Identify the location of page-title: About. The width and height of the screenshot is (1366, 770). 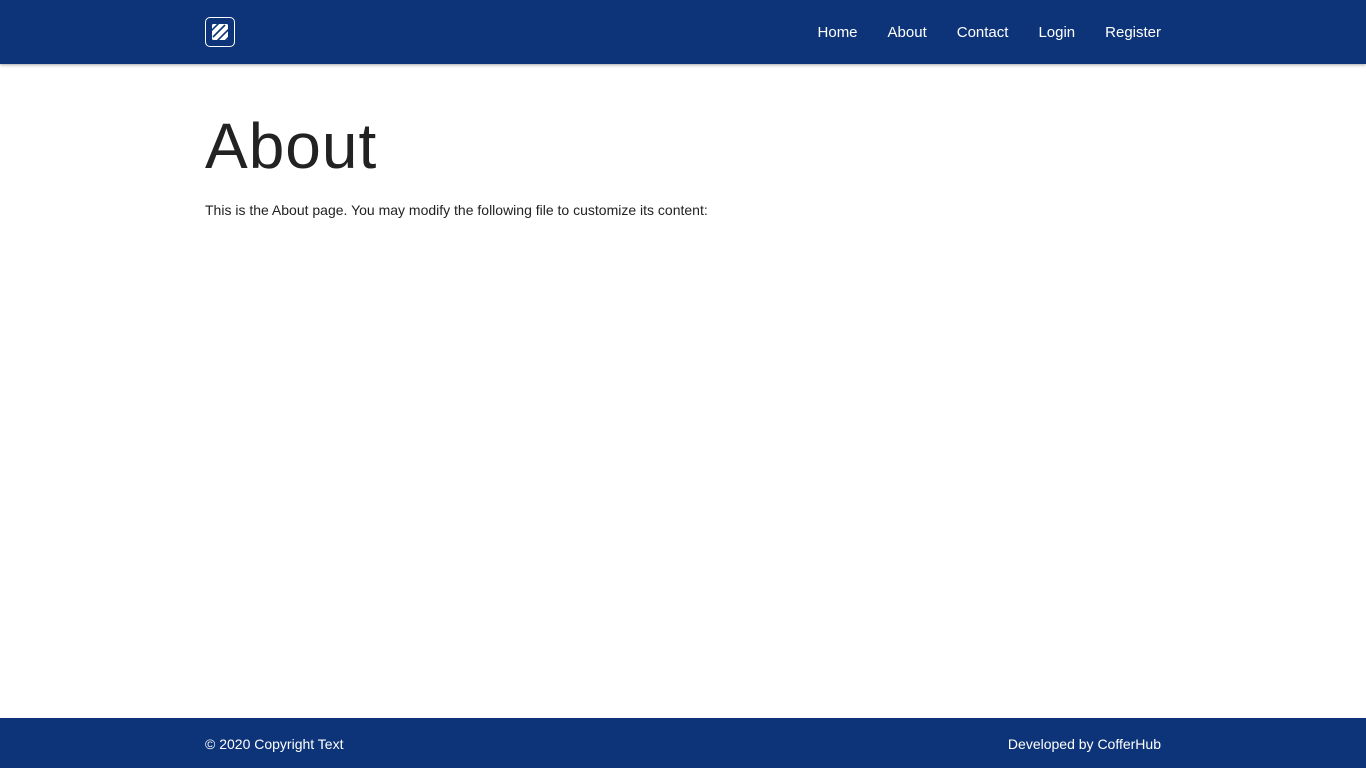
(291, 146).